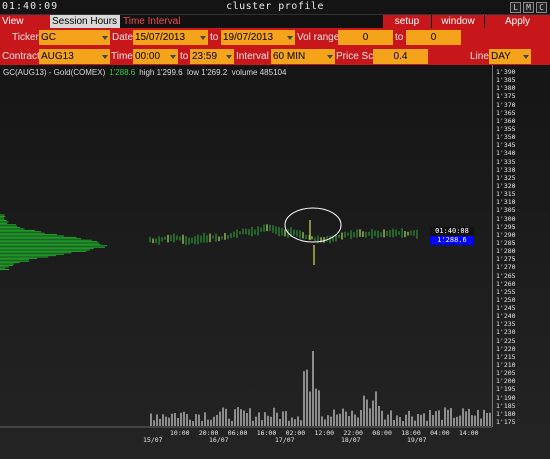 This screenshot has width=550, height=459. What do you see at coordinates (433, 37) in the screenshot?
I see `vol-to-input: 0` at bounding box center [433, 37].